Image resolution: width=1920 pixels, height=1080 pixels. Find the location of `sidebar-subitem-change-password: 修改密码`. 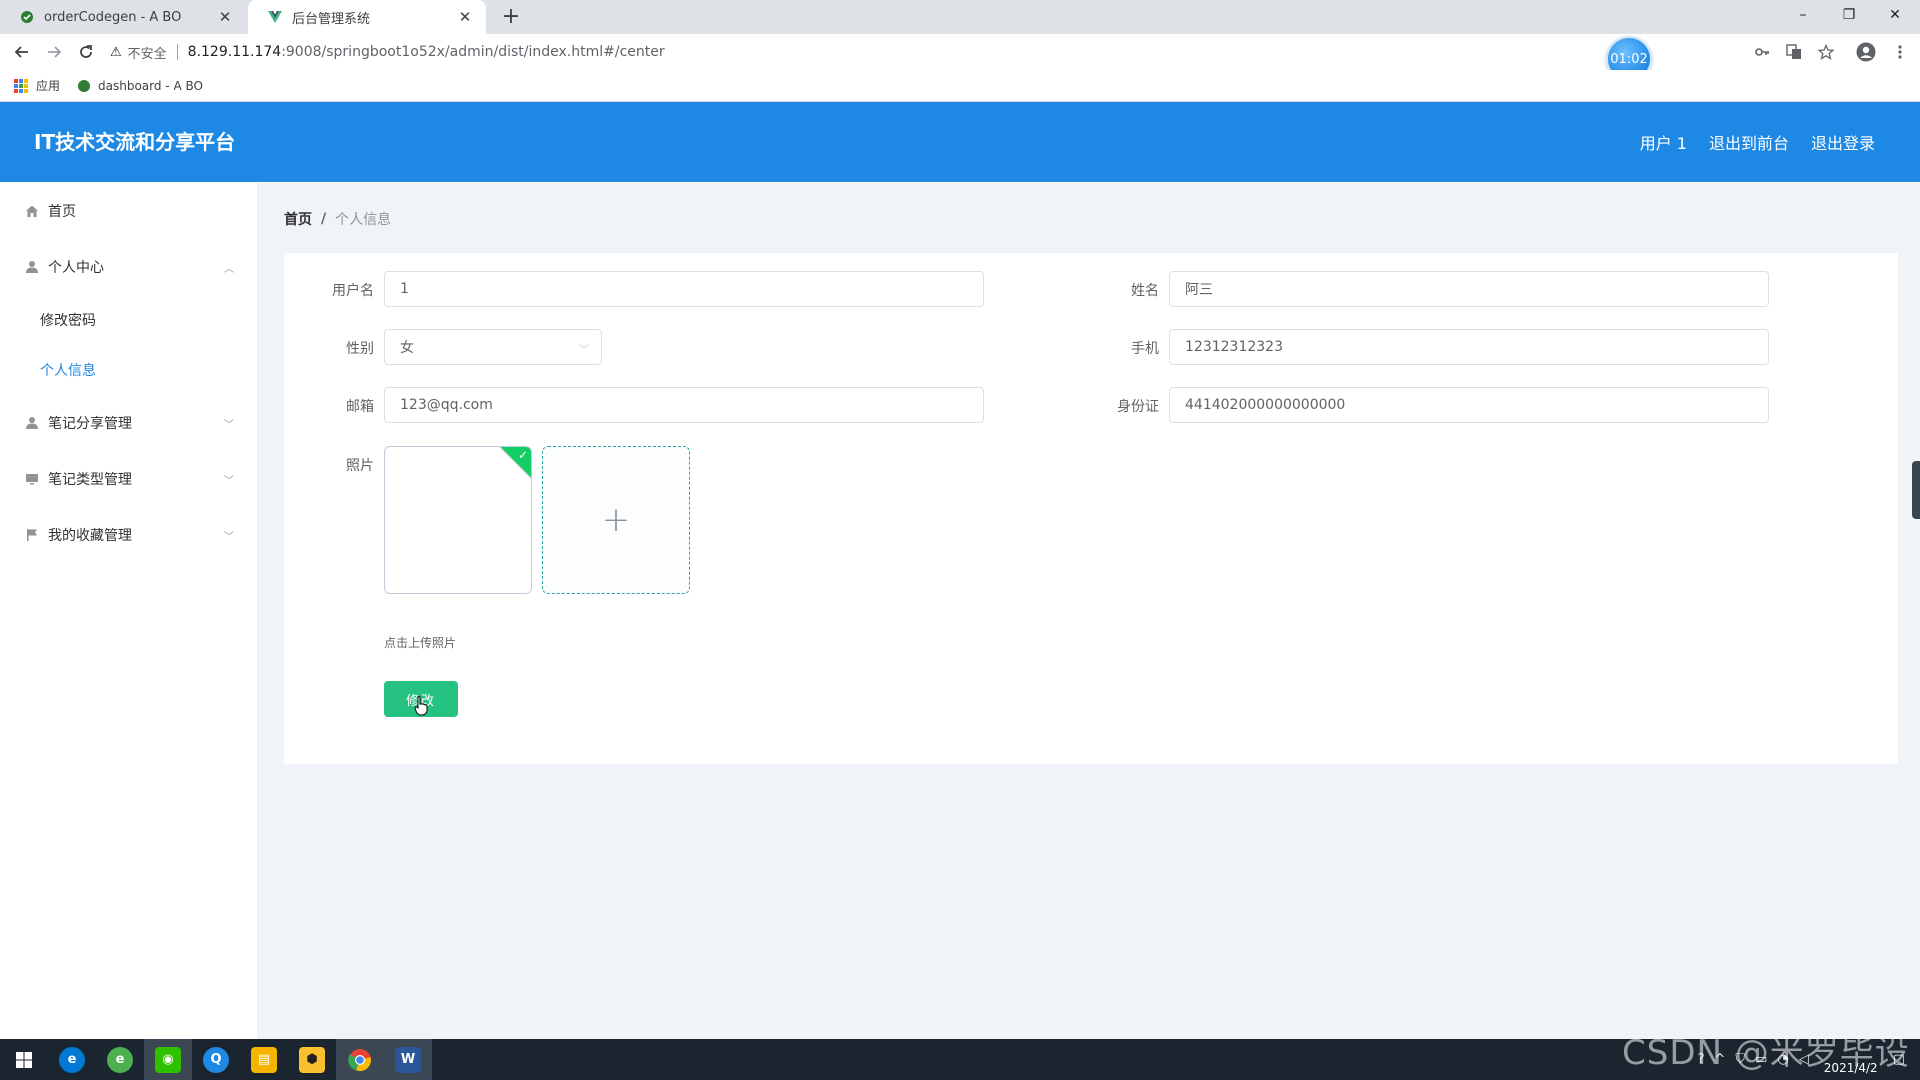

sidebar-subitem-change-password: 修改密码 is located at coordinates (129, 320).